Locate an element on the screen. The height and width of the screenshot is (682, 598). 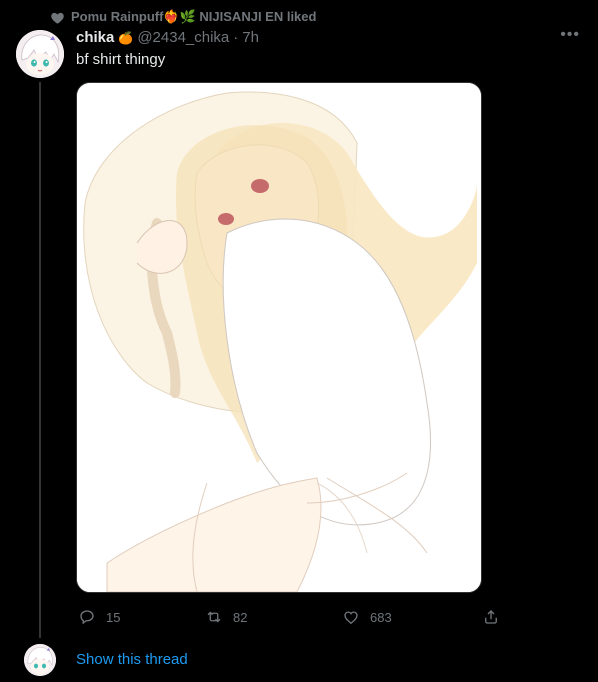
timestamp: 7h is located at coordinates (250, 37).